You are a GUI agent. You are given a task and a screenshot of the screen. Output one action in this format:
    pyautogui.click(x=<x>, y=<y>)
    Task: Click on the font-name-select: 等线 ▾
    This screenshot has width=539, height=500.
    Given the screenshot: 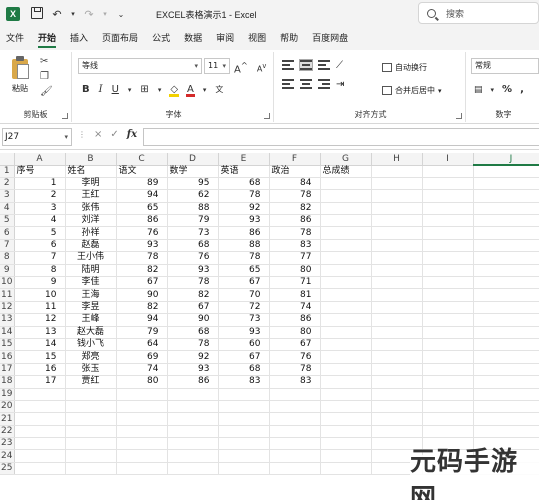 What is the action you would take?
    pyautogui.click(x=140, y=66)
    